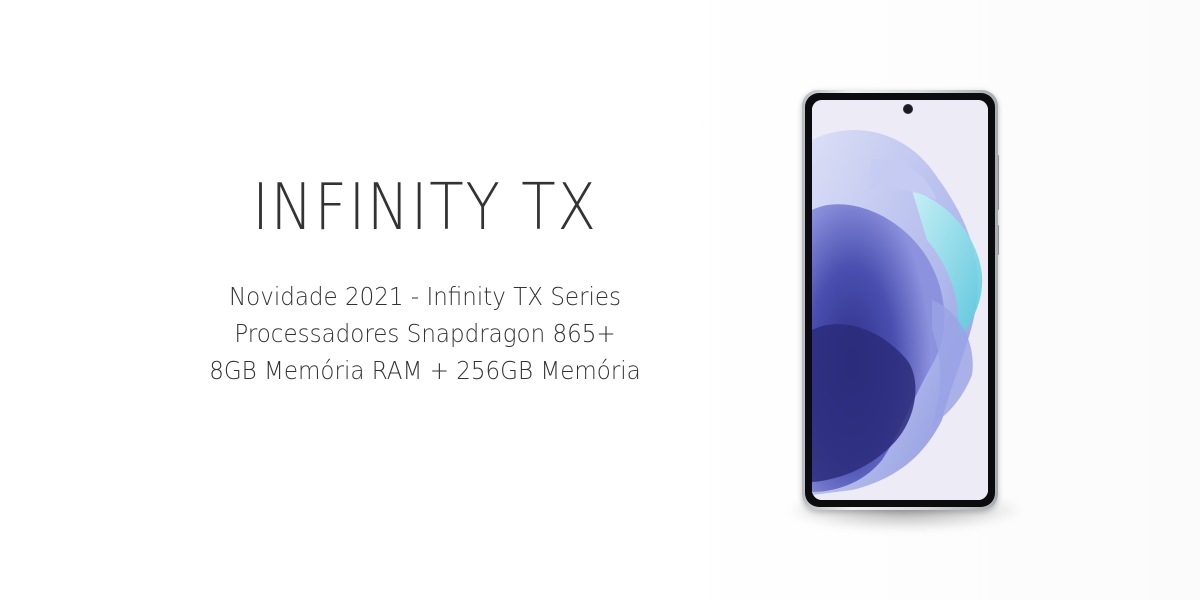  I want to click on product-title: INFINITY TX, so click(425, 208).